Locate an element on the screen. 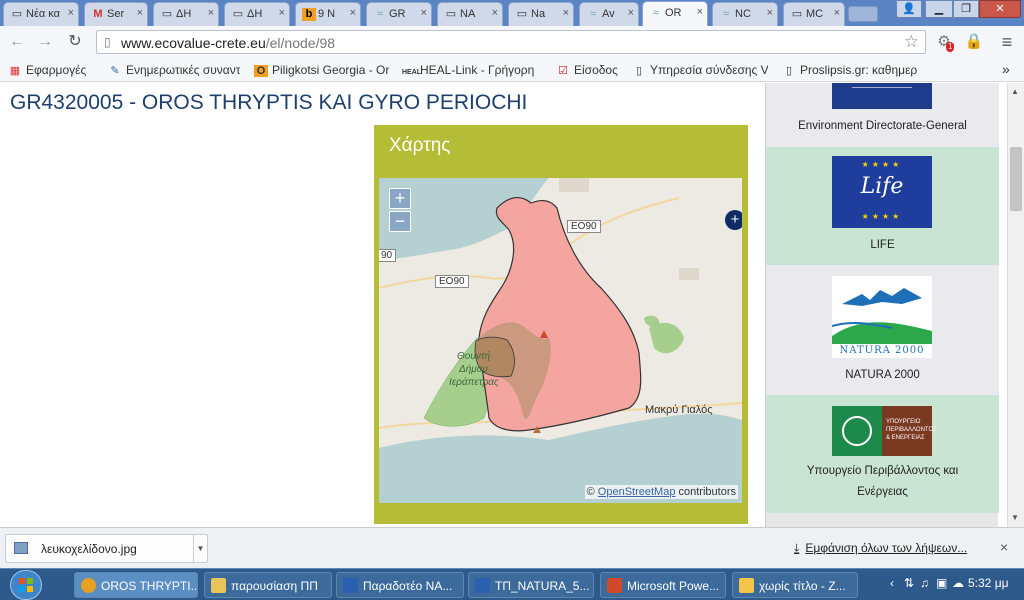  shopping-bag-icon: 🔒 is located at coordinates (974, 42).